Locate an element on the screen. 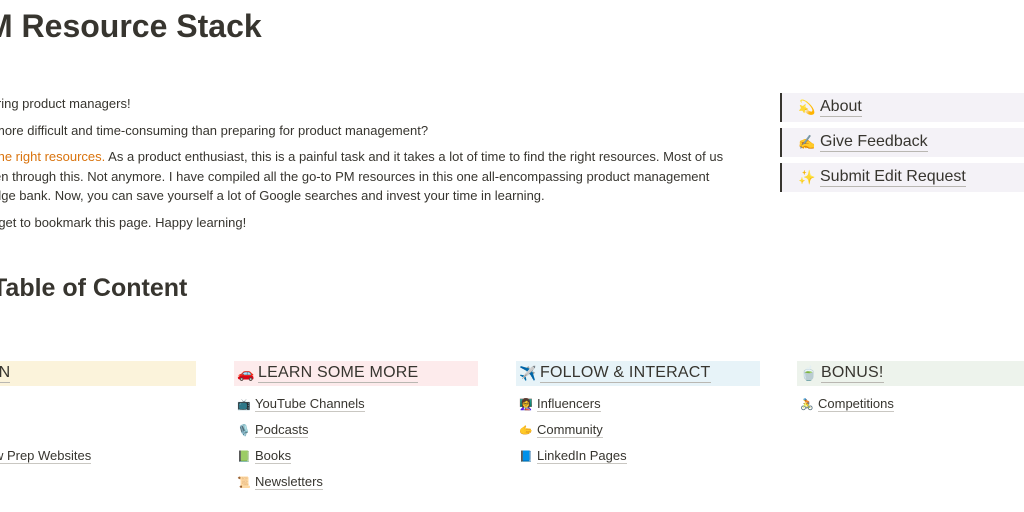  tv-icon: 📺 is located at coordinates (244, 404).